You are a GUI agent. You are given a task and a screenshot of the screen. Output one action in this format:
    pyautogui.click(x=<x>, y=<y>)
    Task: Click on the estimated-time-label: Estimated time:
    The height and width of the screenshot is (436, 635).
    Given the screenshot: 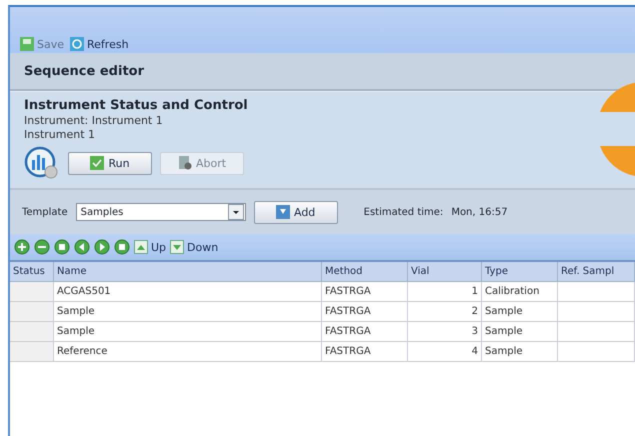 What is the action you would take?
    pyautogui.click(x=404, y=212)
    